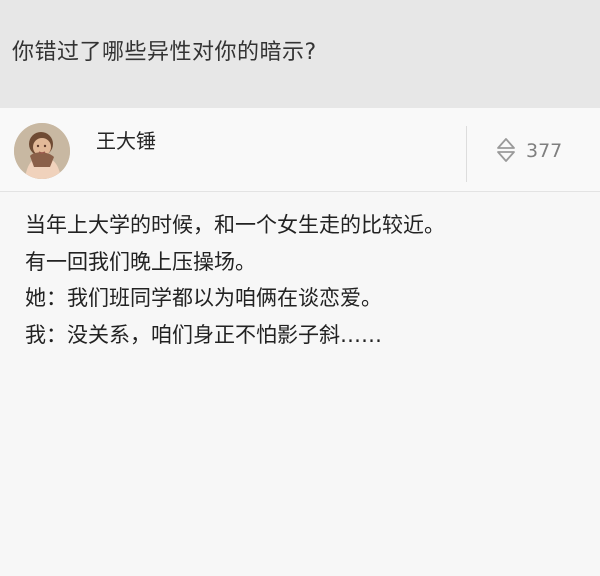 Image resolution: width=600 pixels, height=576 pixels. I want to click on vote-count: 377, so click(544, 151).